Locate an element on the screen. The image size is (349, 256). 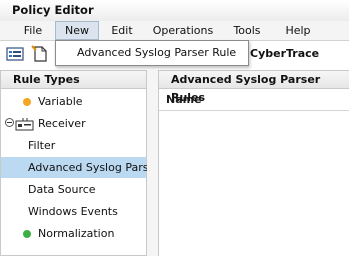
menubar: File New Edit Operations Tools Help is located at coordinates (174, 31).